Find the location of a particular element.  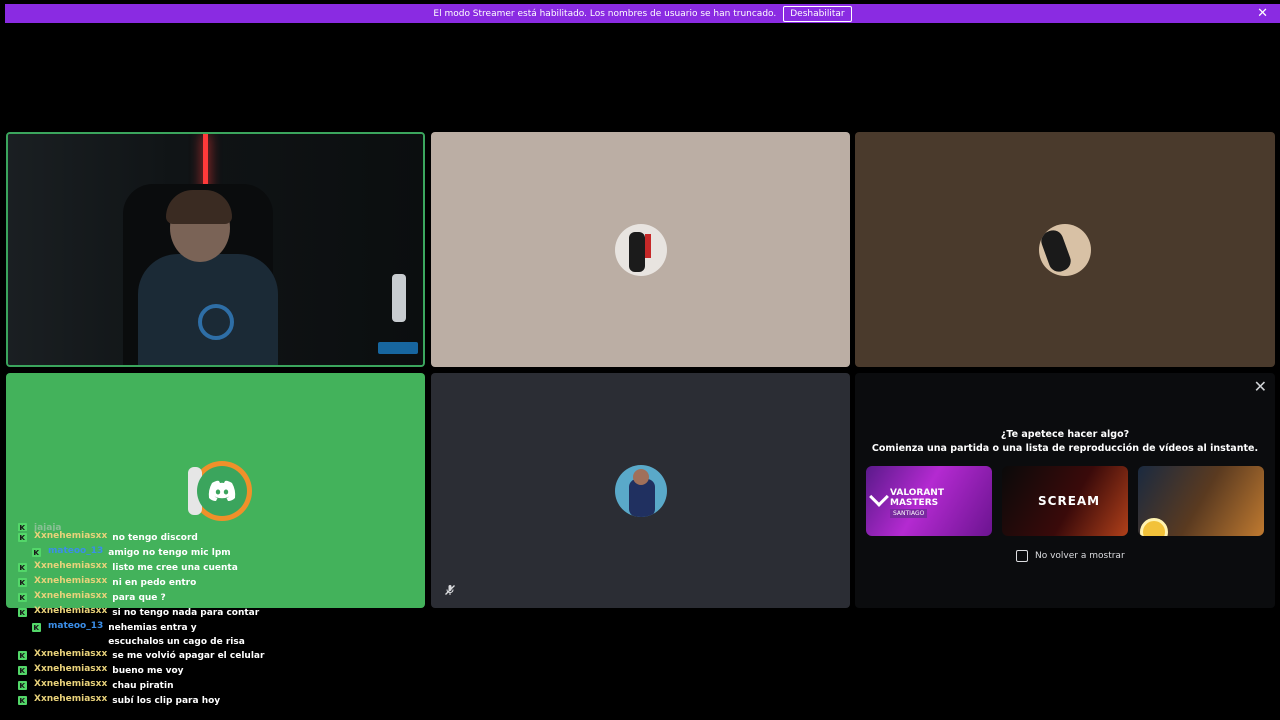

shirt-logo is located at coordinates (216, 322).